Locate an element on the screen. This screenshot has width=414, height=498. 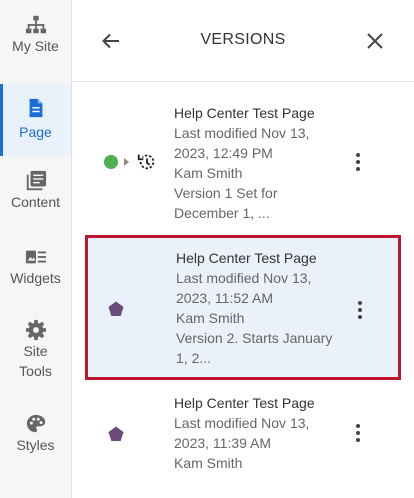
rail-item-label: Styles is located at coordinates (35, 445).